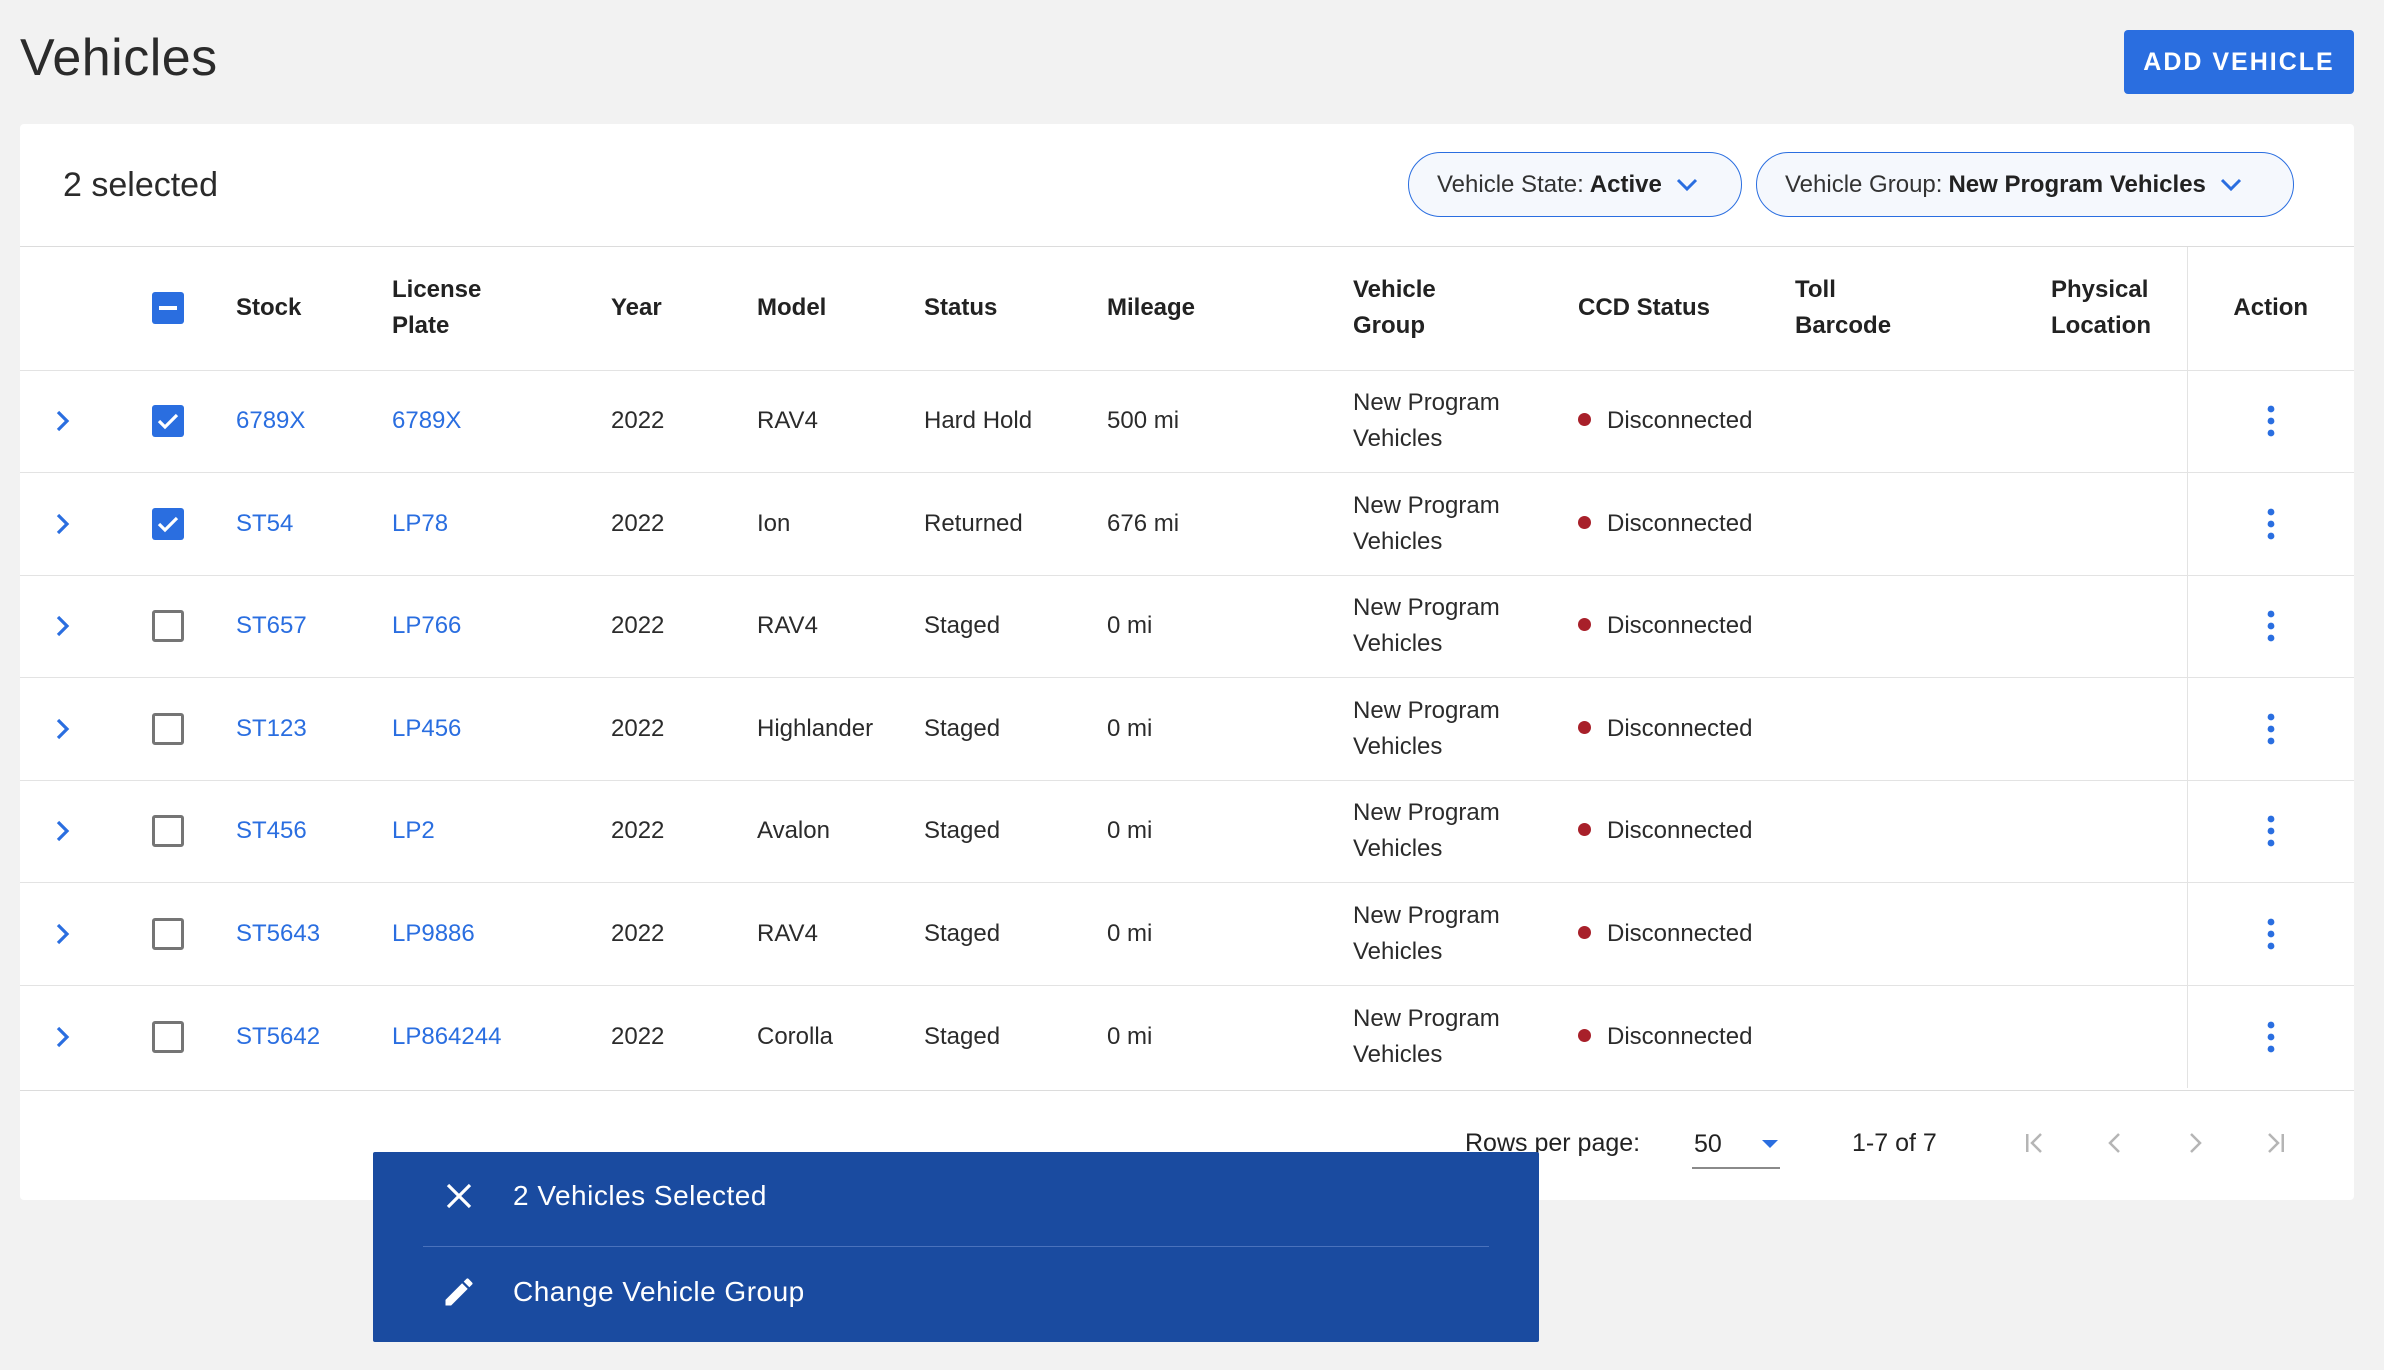  What do you see at coordinates (1686, 524) in the screenshot?
I see `ccd-status-cell: Disconnected` at bounding box center [1686, 524].